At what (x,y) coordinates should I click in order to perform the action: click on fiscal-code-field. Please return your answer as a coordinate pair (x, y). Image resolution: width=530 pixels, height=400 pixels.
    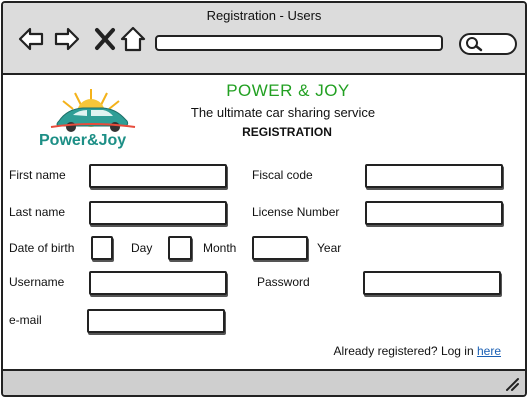
    Looking at the image, I should click on (434, 176).